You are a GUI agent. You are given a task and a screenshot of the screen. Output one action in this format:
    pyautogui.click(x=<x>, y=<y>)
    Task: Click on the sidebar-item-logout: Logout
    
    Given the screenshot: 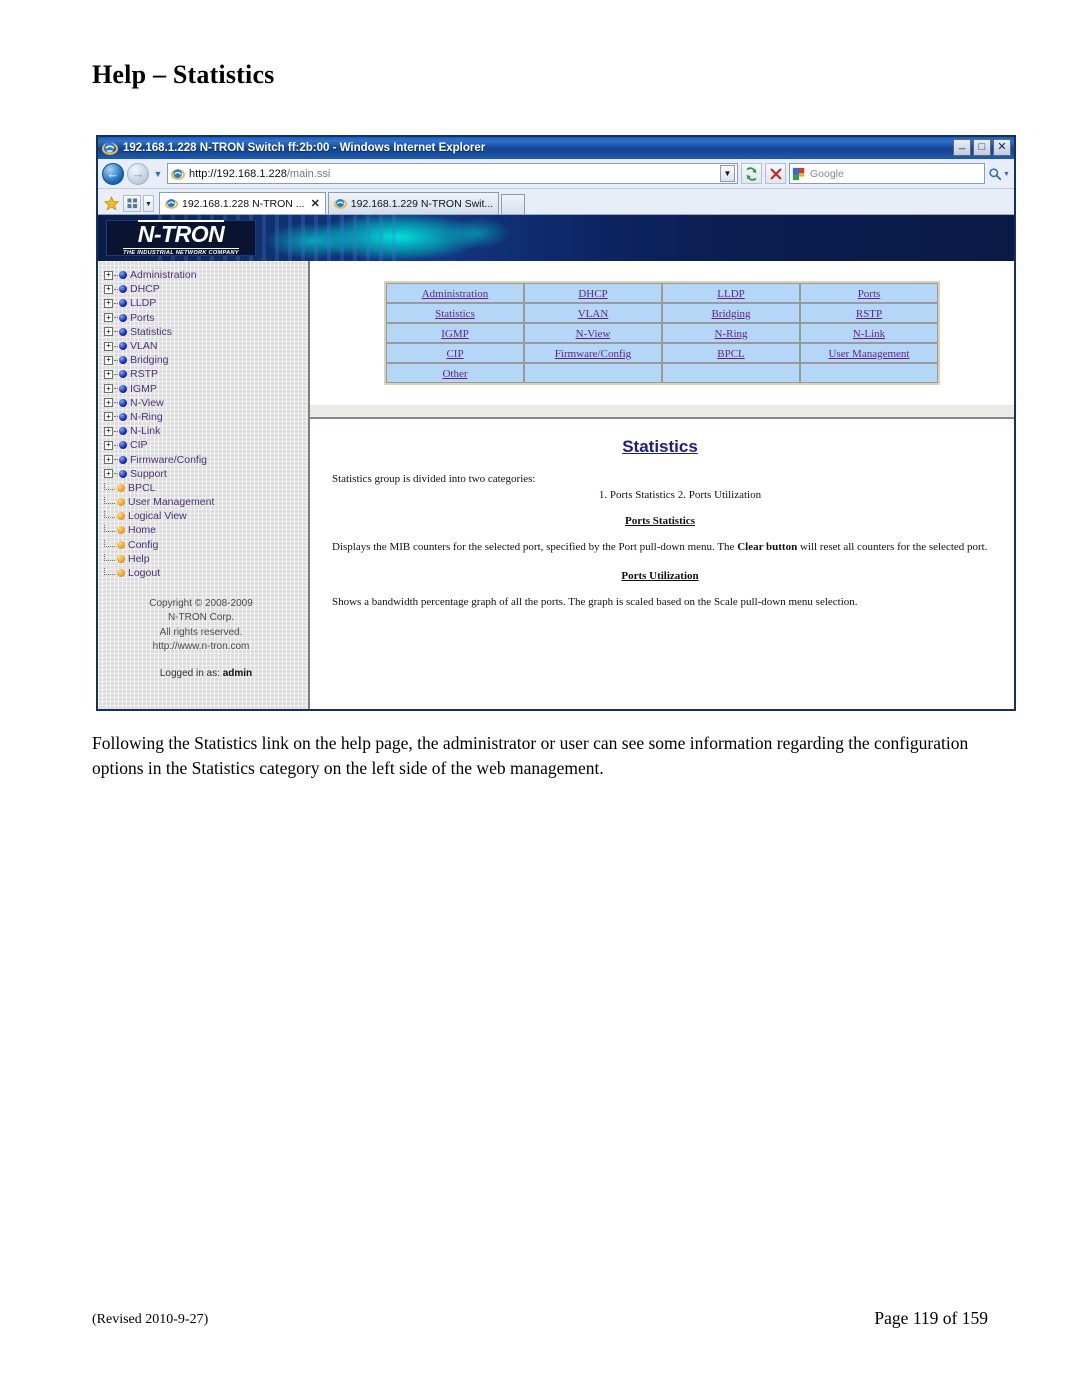 What is the action you would take?
    pyautogui.click(x=206, y=573)
    